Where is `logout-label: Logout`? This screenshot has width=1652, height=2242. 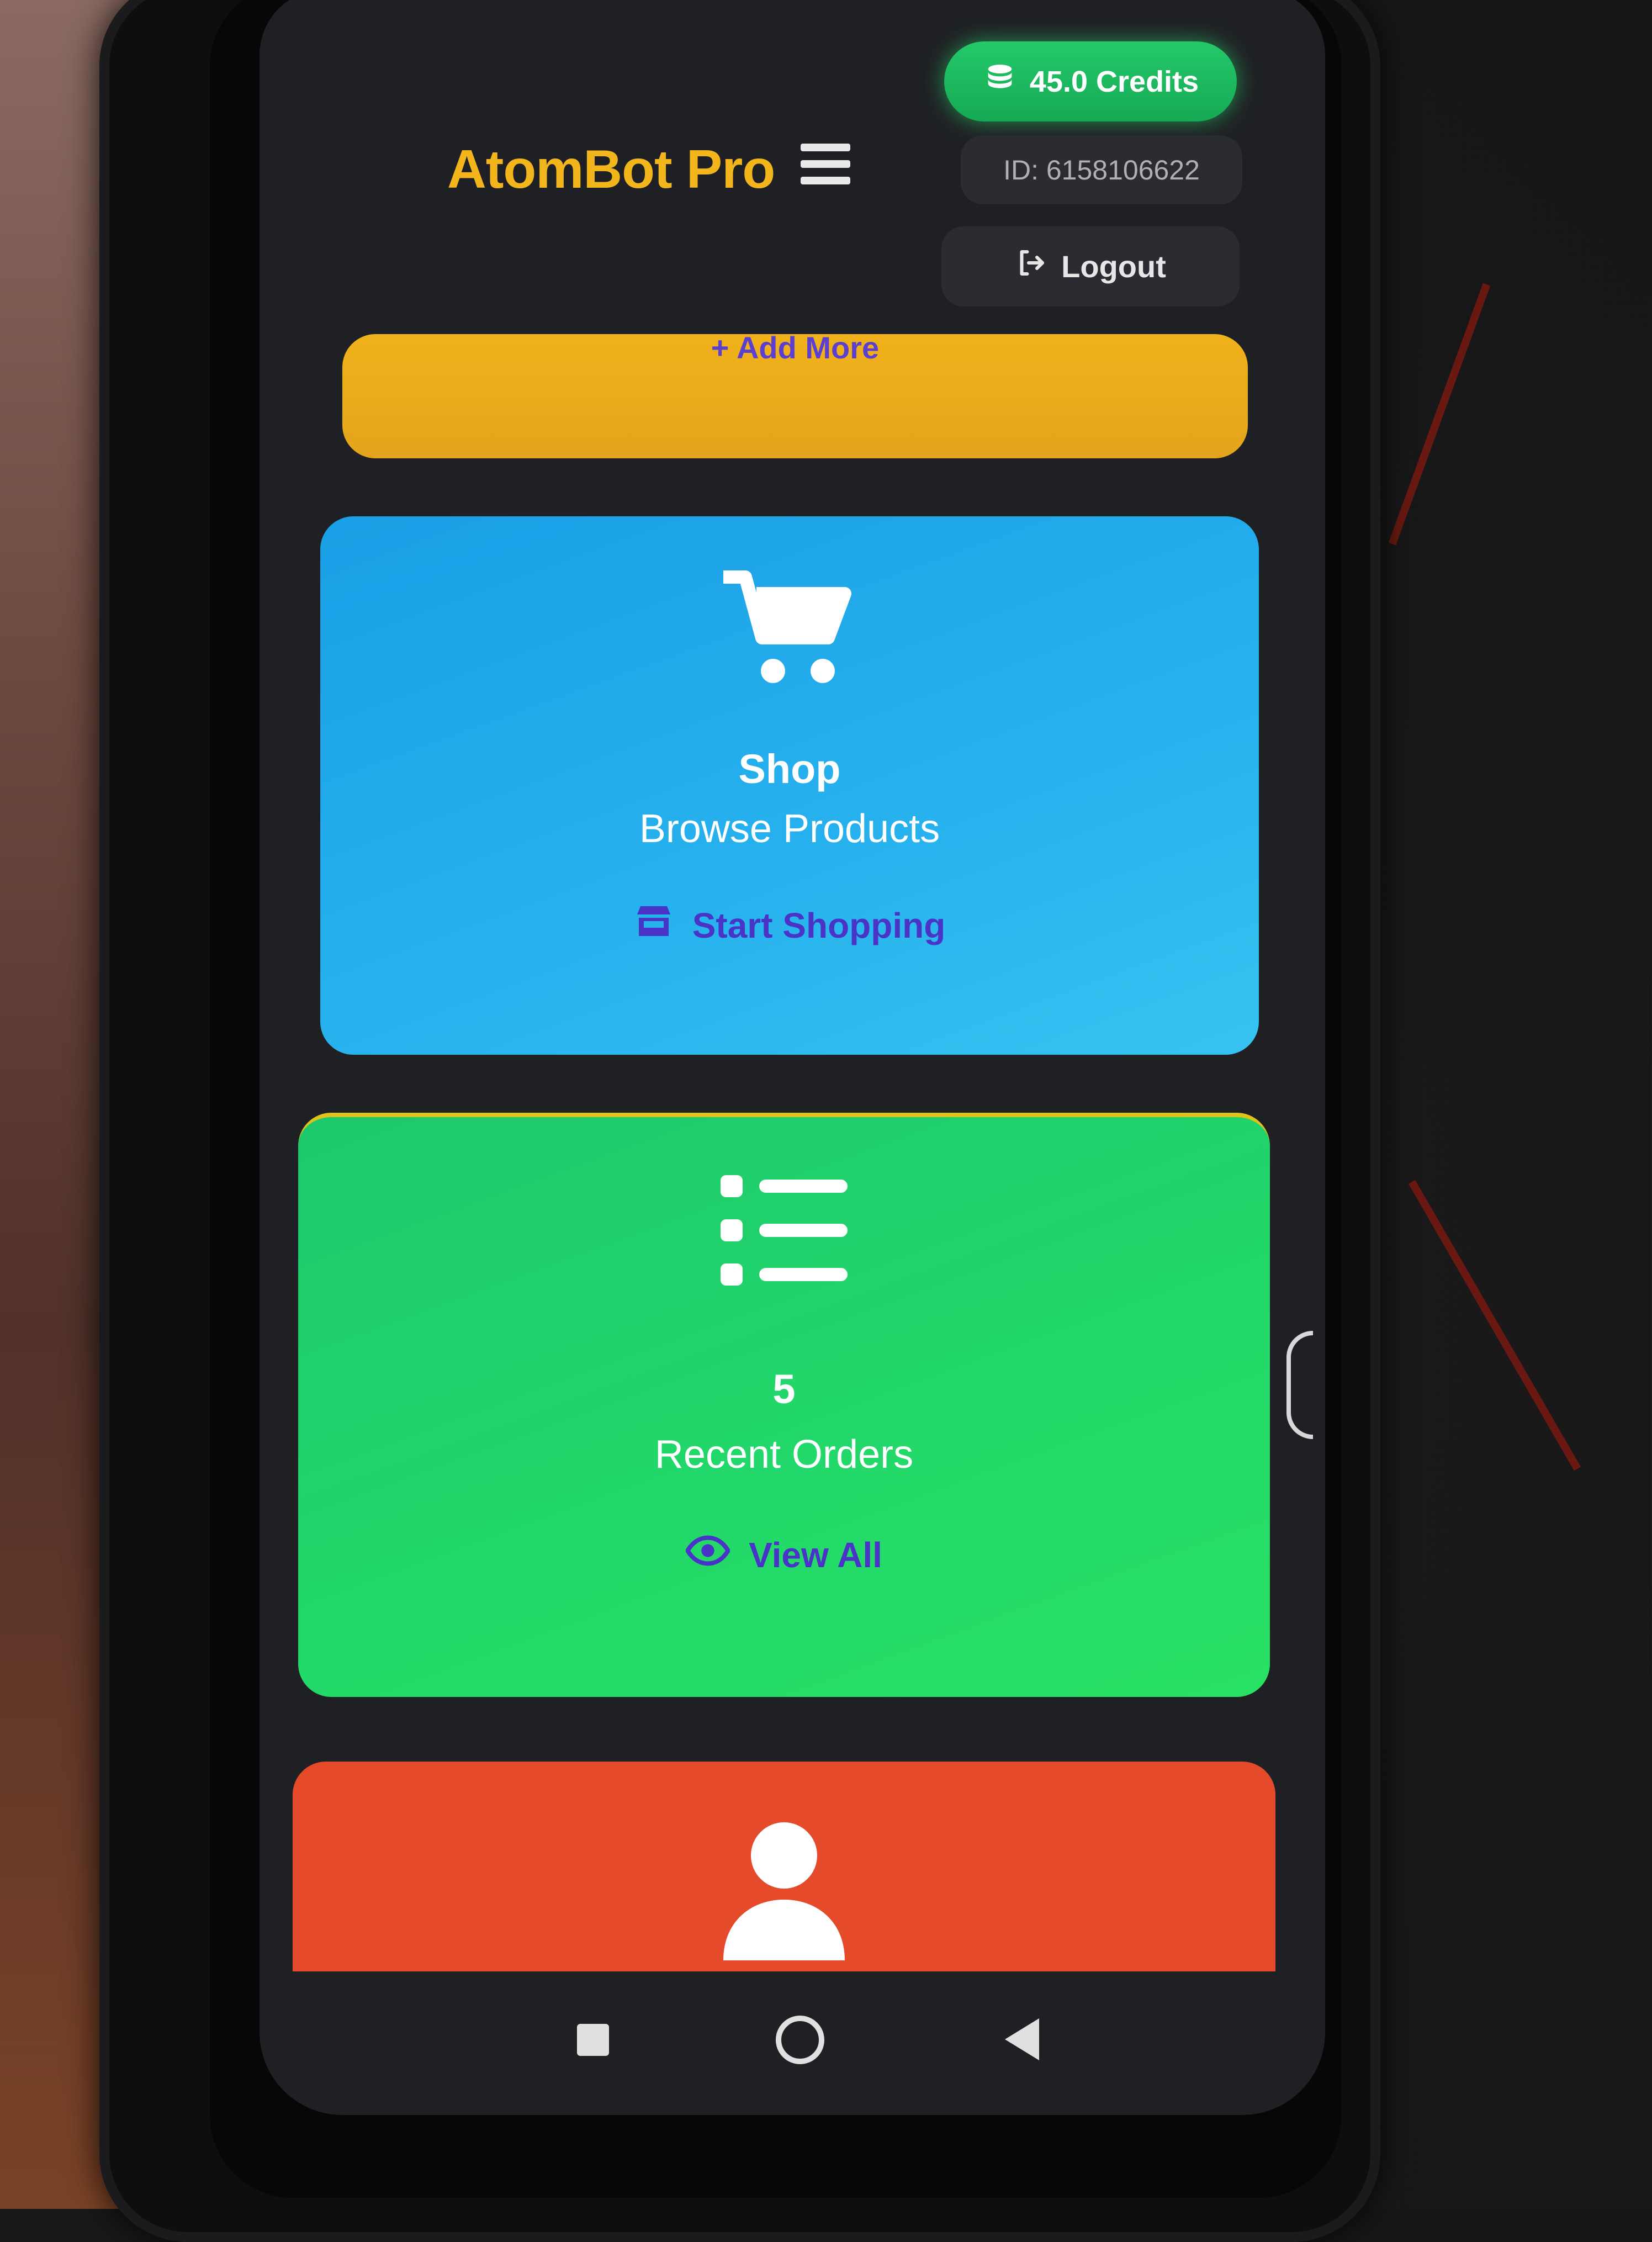
logout-label: Logout is located at coordinates (1113, 266).